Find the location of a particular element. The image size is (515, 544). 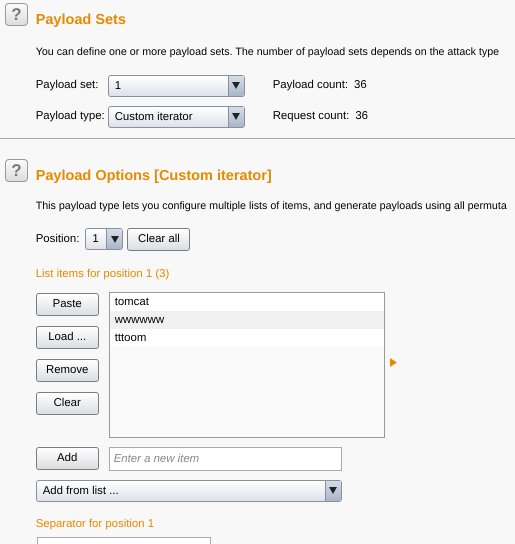

section-title: Payload Options [Custom iterator] is located at coordinates (154, 176).